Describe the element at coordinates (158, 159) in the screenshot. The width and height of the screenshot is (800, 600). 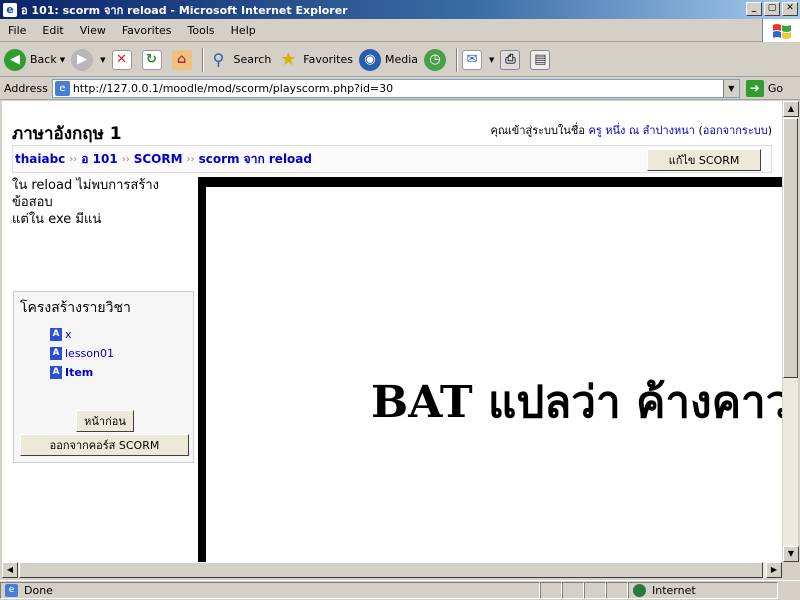
I see `breadcrumb-module: SCORM` at that location.